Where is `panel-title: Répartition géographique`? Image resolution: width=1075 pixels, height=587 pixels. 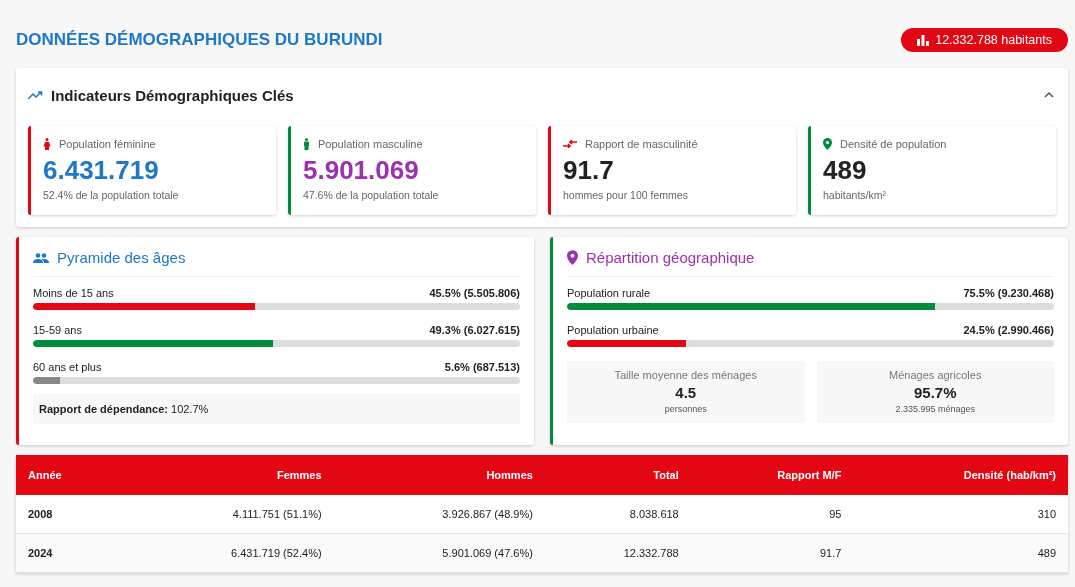 panel-title: Répartition géographique is located at coordinates (670, 257).